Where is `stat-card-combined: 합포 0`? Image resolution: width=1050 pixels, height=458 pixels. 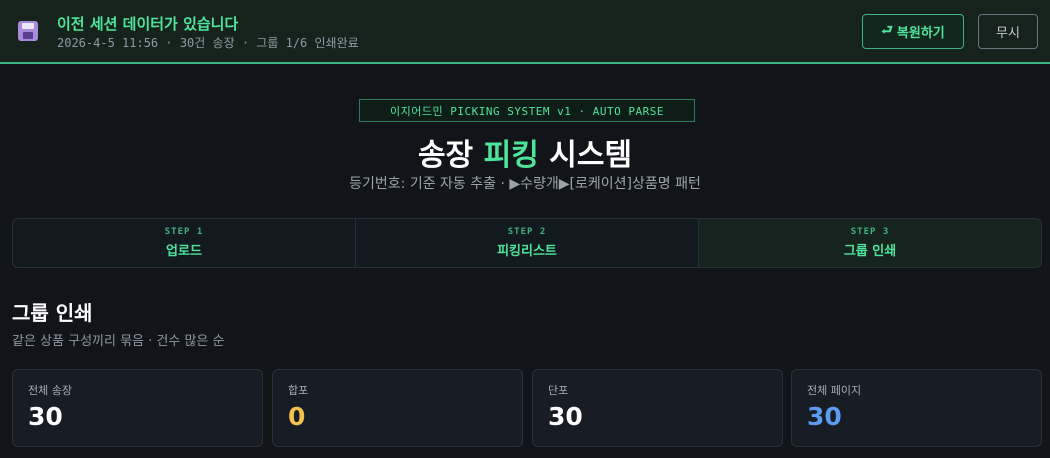
stat-card-combined: 합포 0 is located at coordinates (397, 408).